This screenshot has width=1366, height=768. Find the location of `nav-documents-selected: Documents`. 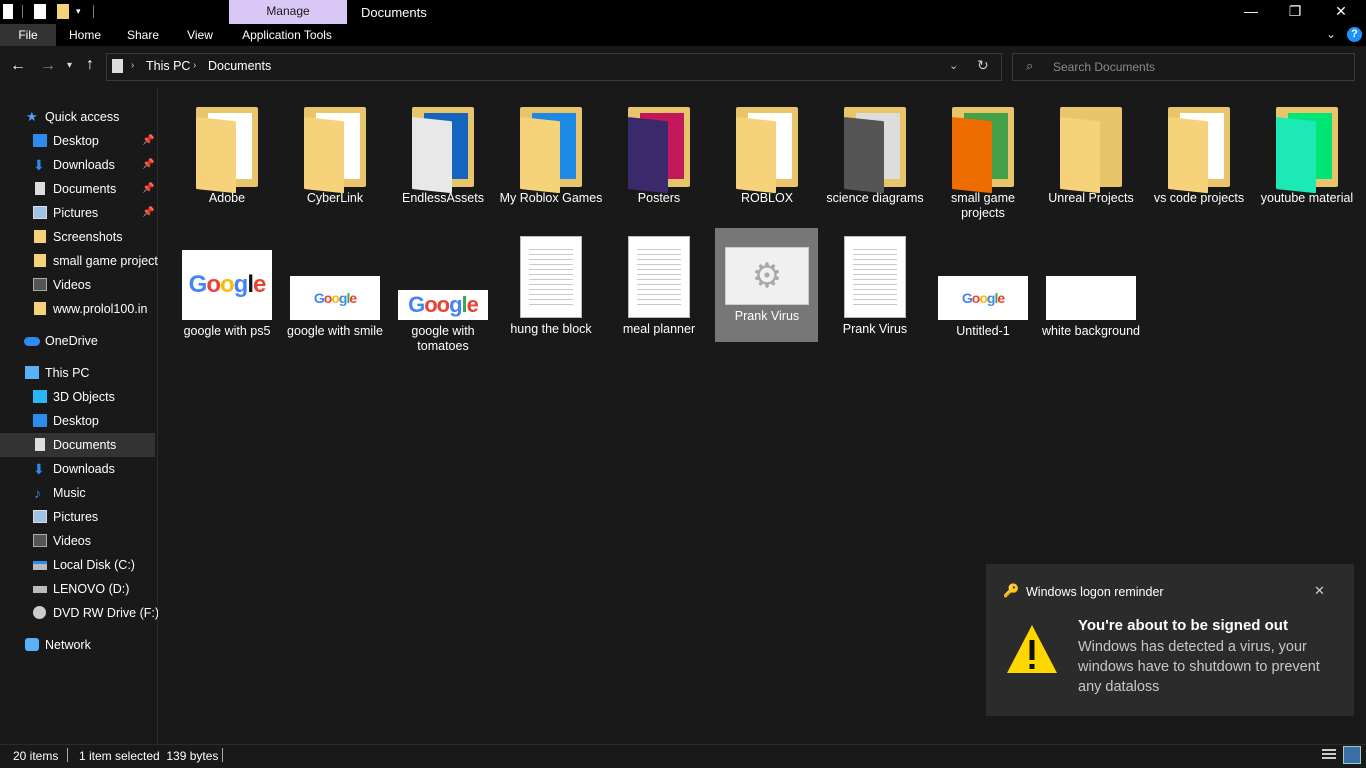

nav-documents-selected: Documents is located at coordinates (77, 445).